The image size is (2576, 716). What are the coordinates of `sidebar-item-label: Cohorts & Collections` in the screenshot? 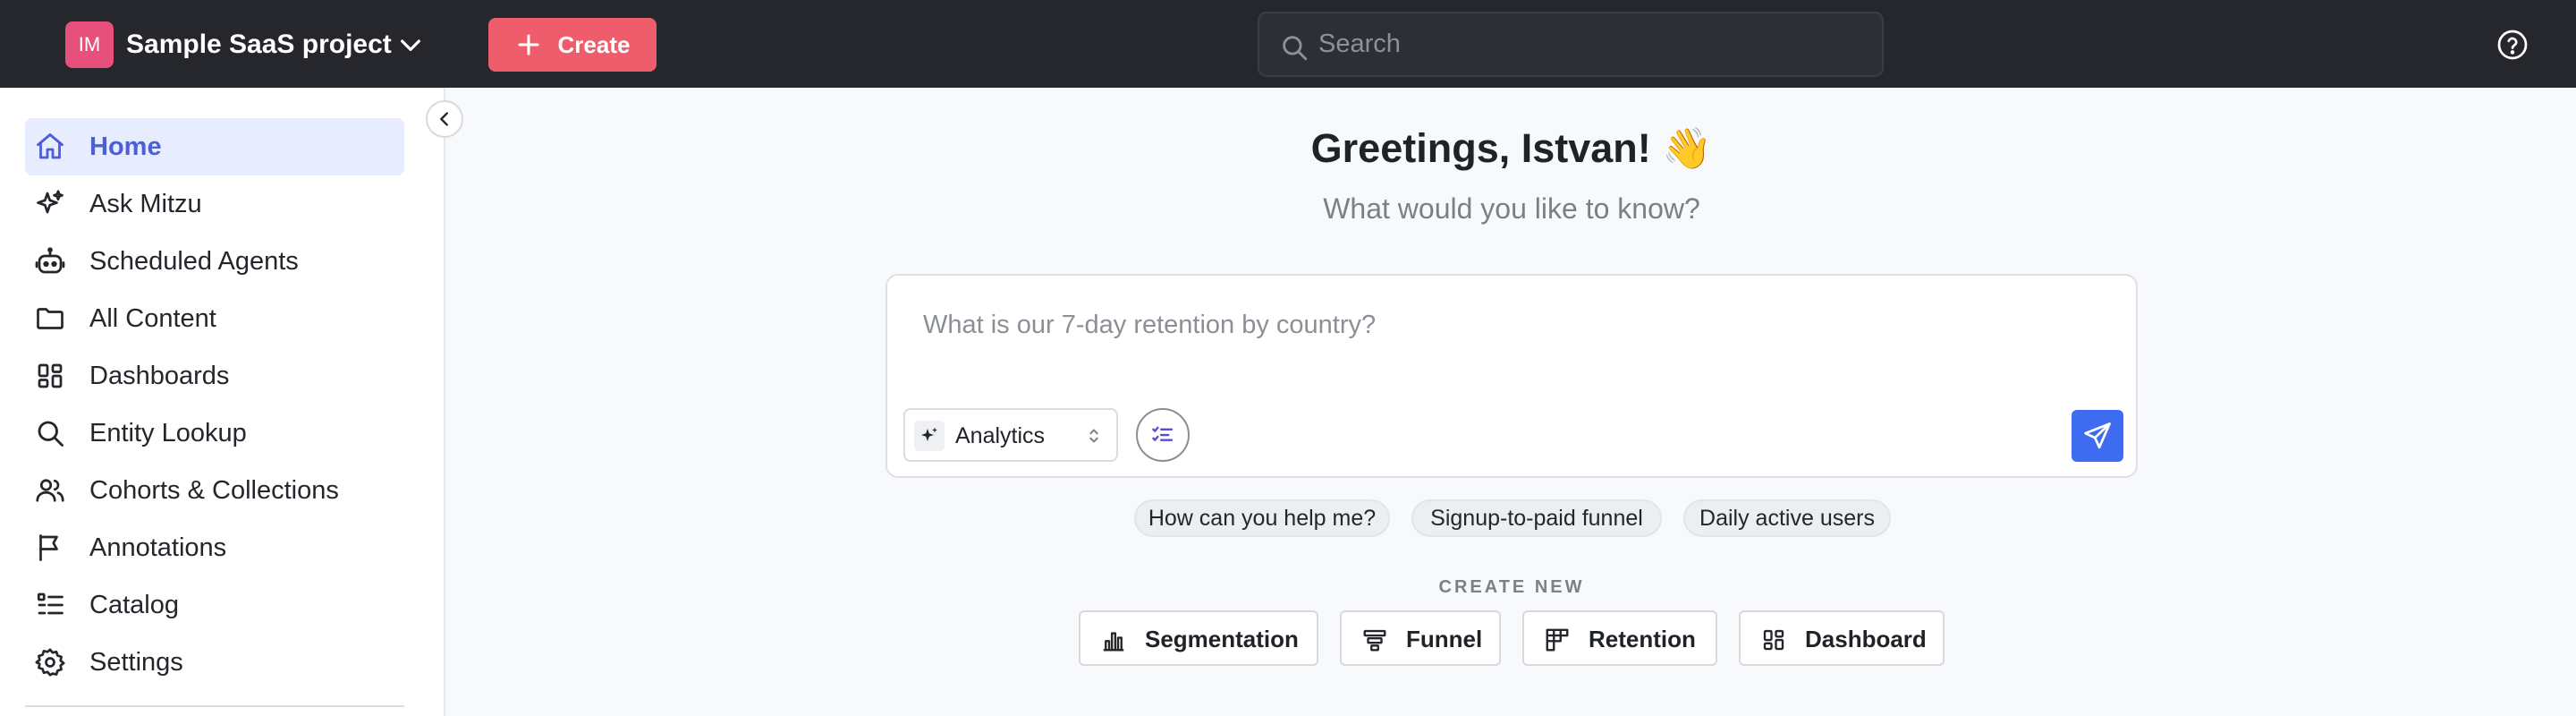 It's located at (214, 490).